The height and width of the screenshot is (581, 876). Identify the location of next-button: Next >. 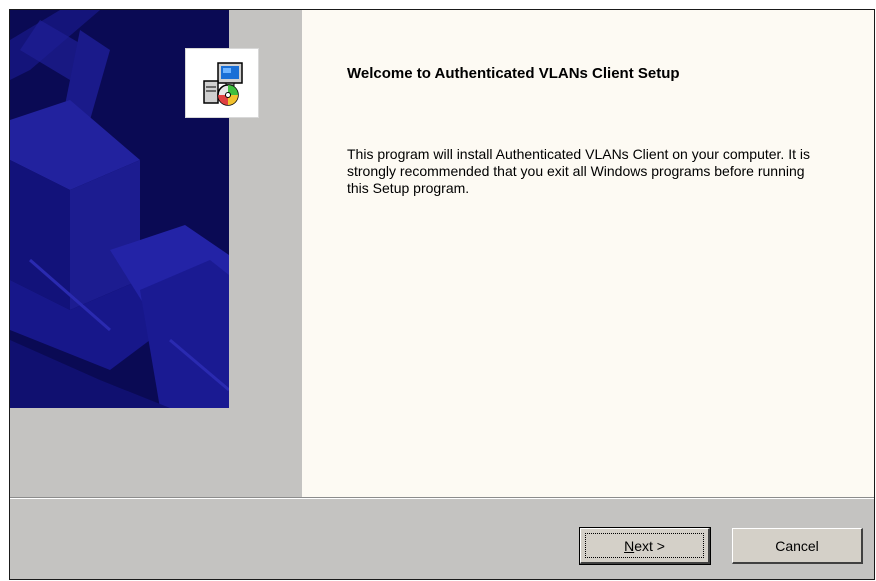
(645, 546).